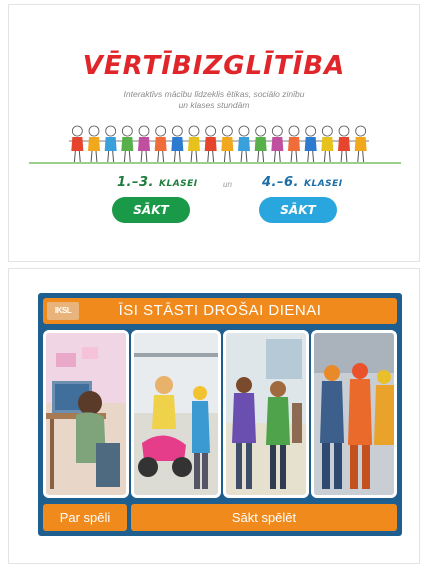 The image size is (426, 571). What do you see at coordinates (214, 105) in the screenshot?
I see `subtitle-line-2: un klases stundām` at bounding box center [214, 105].